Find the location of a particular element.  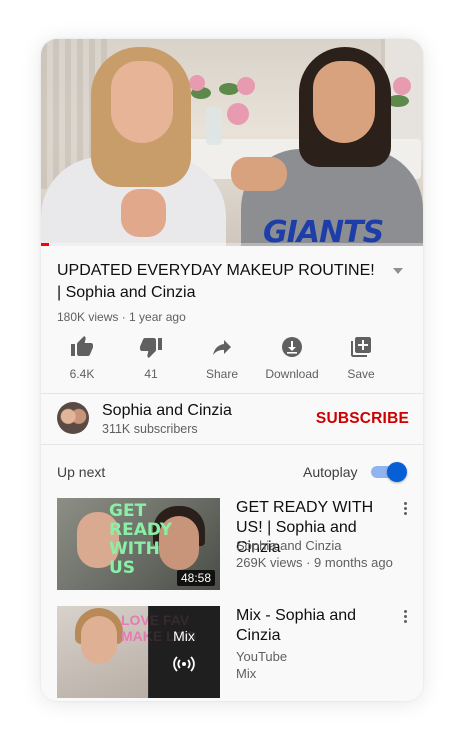

recommended-stats: Mix is located at coordinates (246, 673).